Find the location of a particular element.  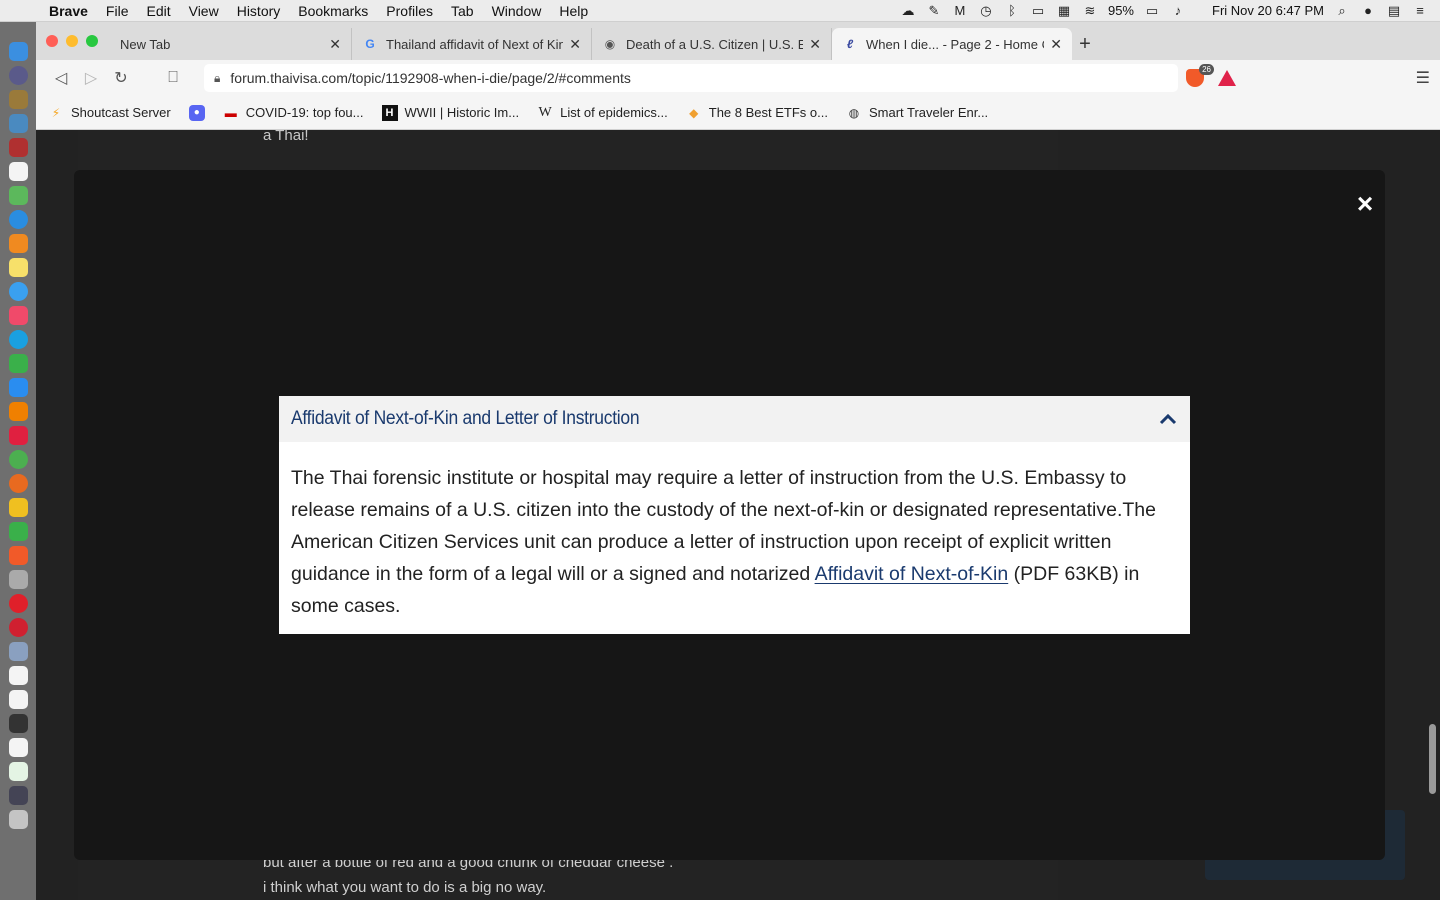

tab-thailand-affidavit: G Thailand affidavit of Next of Kin ✕ is located at coordinates (472, 44).